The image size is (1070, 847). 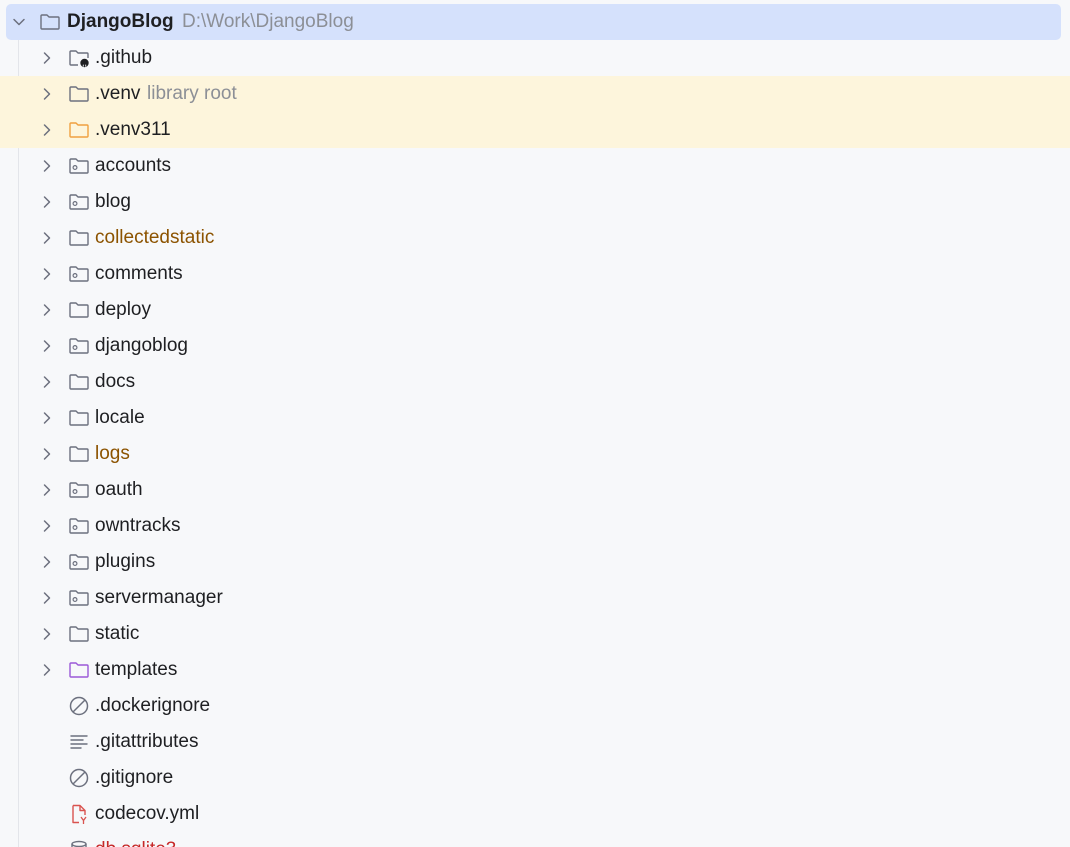 What do you see at coordinates (535, 382) in the screenshot?
I see `tree-folder-row: docs` at bounding box center [535, 382].